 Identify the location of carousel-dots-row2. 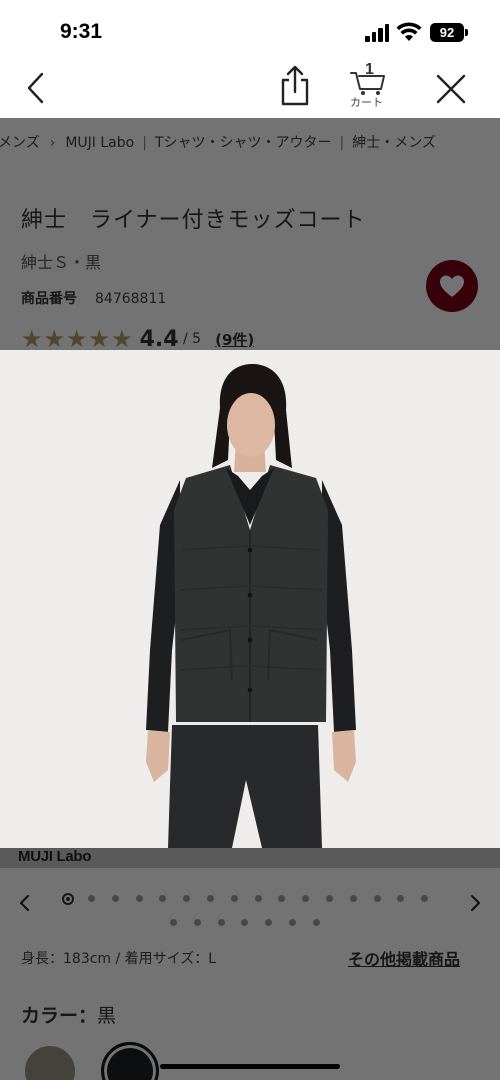
(253, 921).